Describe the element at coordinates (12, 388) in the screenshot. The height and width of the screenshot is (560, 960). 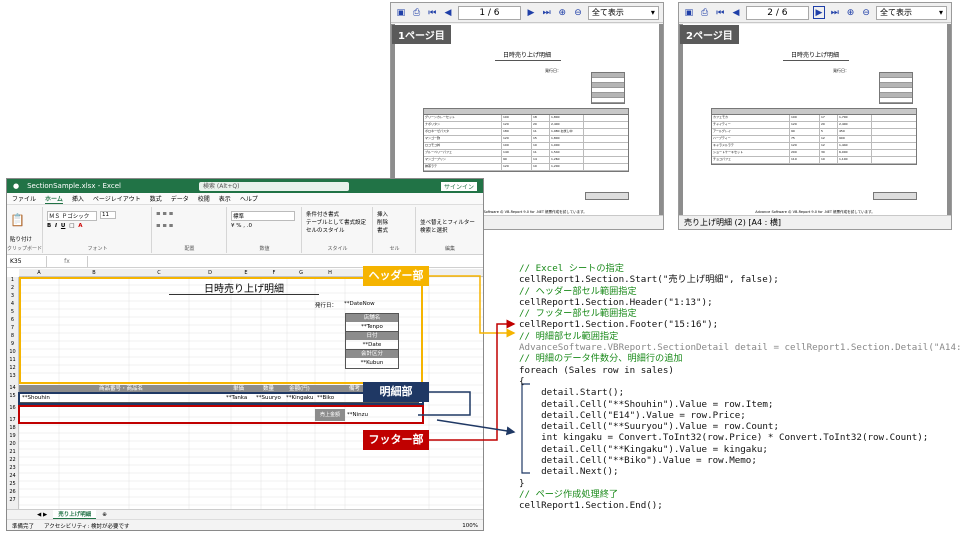
I see `row-header: 14` at that location.